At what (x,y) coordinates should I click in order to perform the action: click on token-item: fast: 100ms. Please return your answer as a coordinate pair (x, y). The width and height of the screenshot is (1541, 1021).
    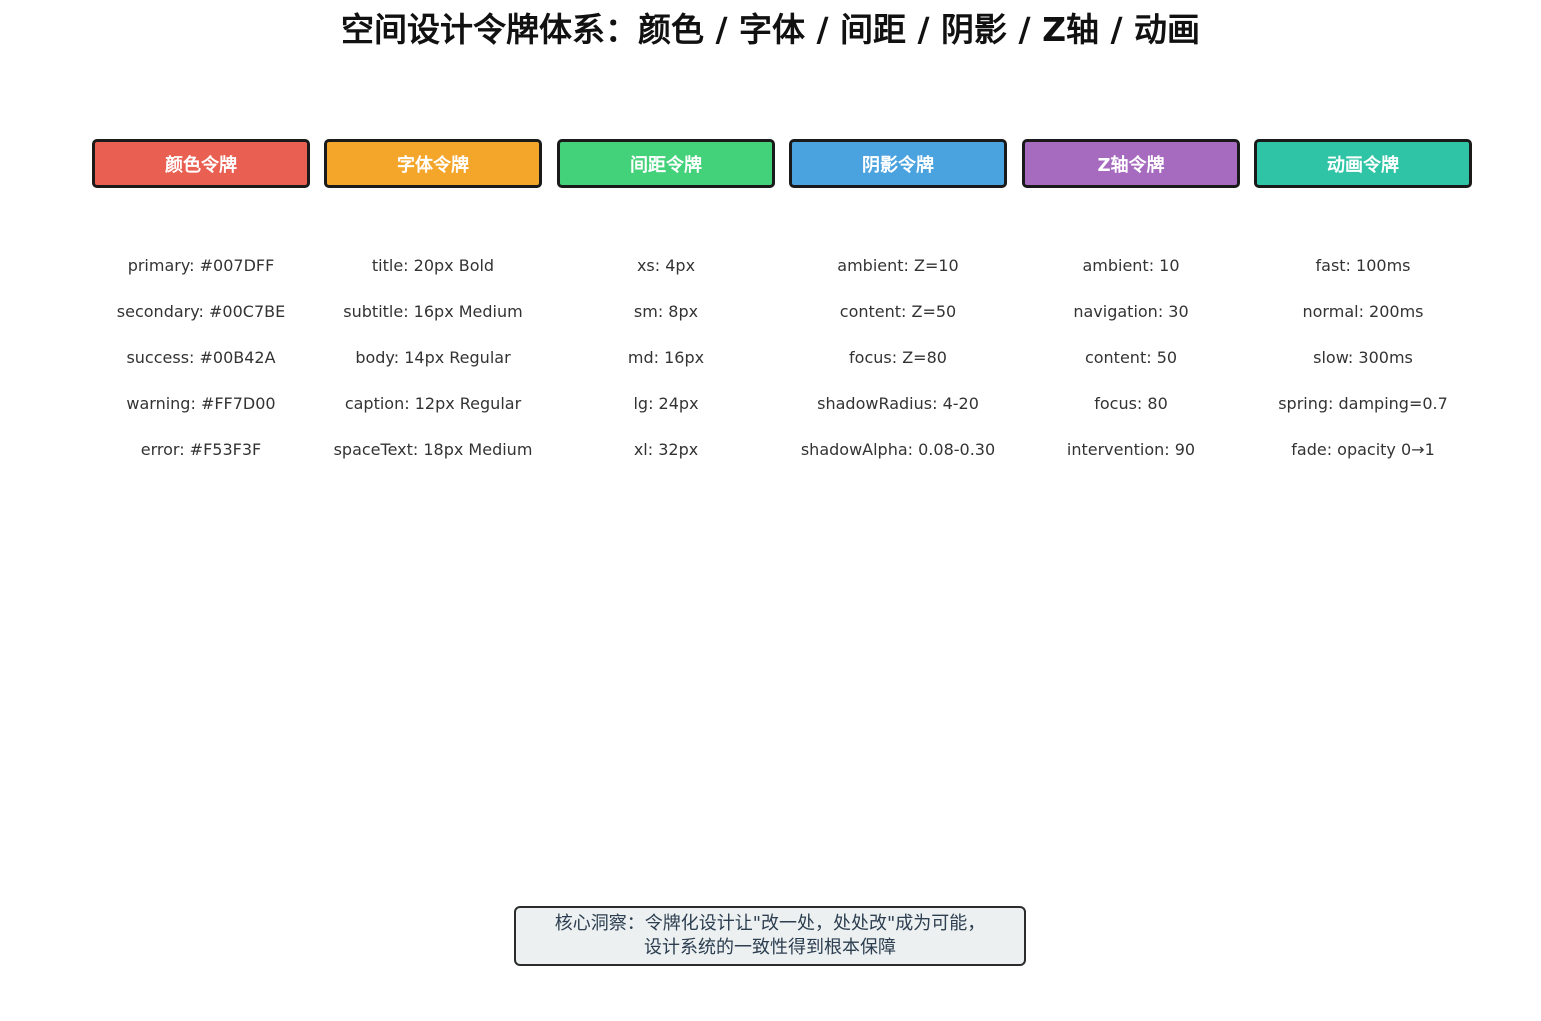
    Looking at the image, I should click on (1363, 265).